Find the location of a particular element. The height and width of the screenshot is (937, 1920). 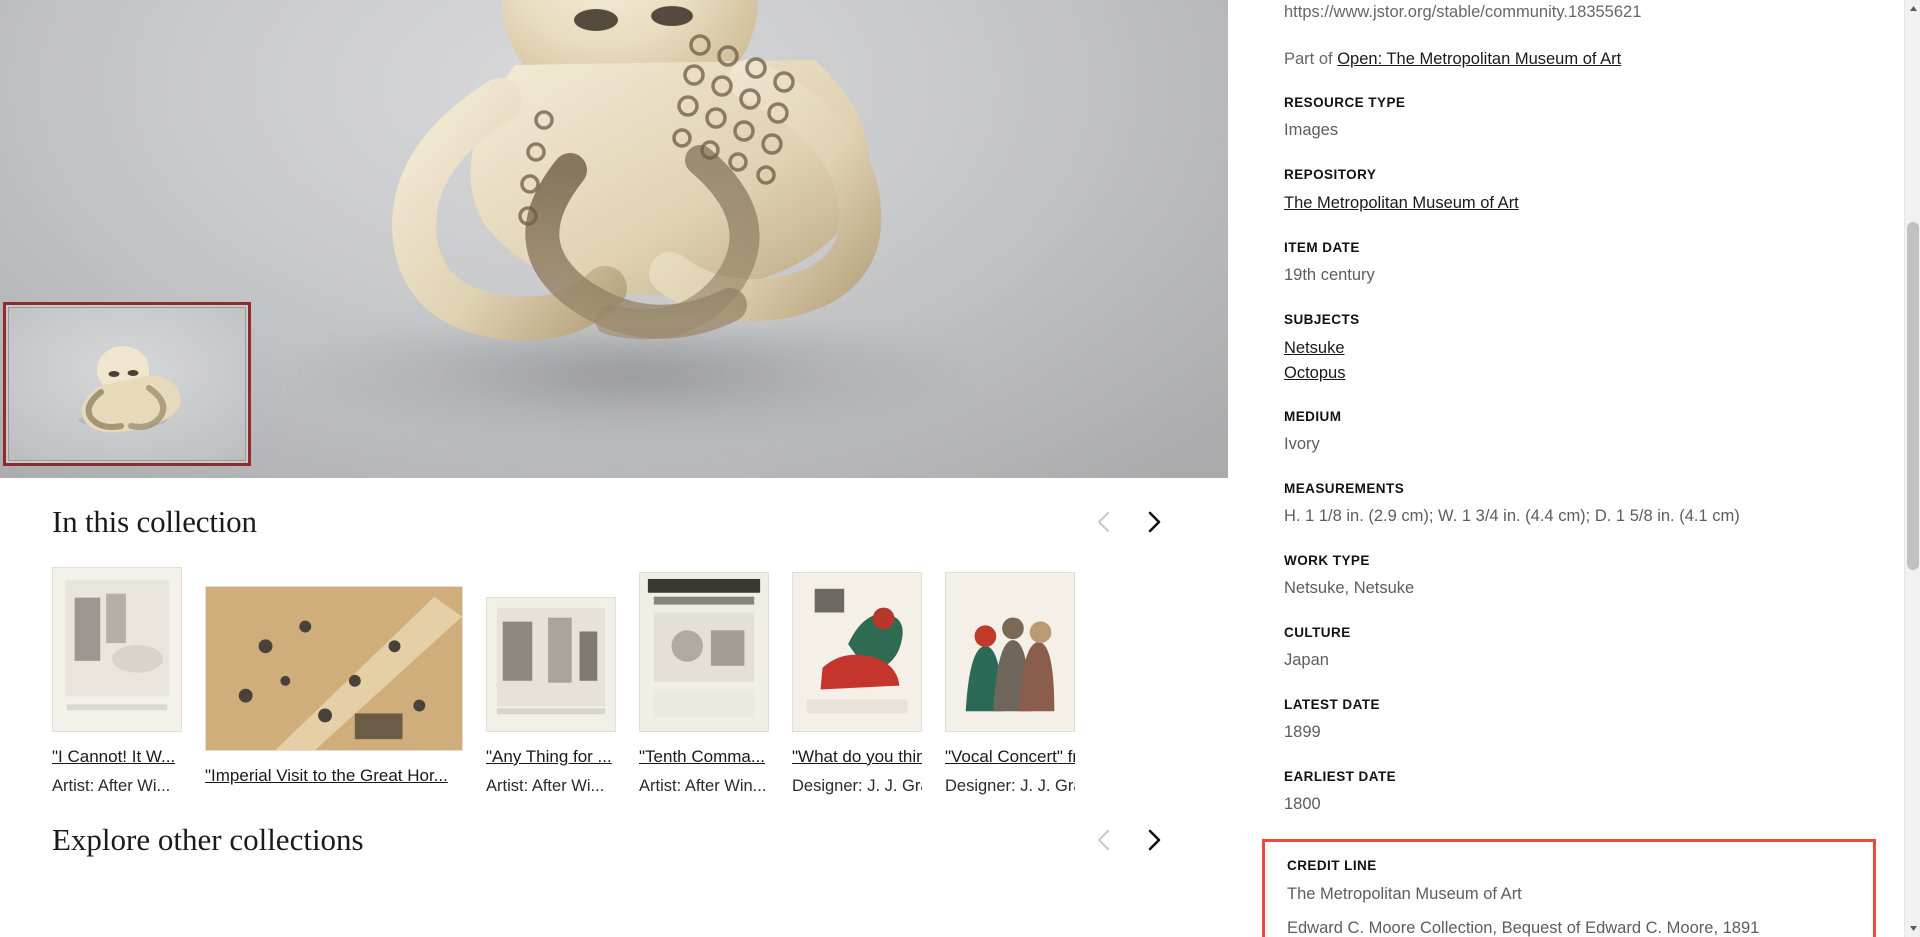

field-item-date: ITEM DATE 19th century is located at coordinates (1571, 264).